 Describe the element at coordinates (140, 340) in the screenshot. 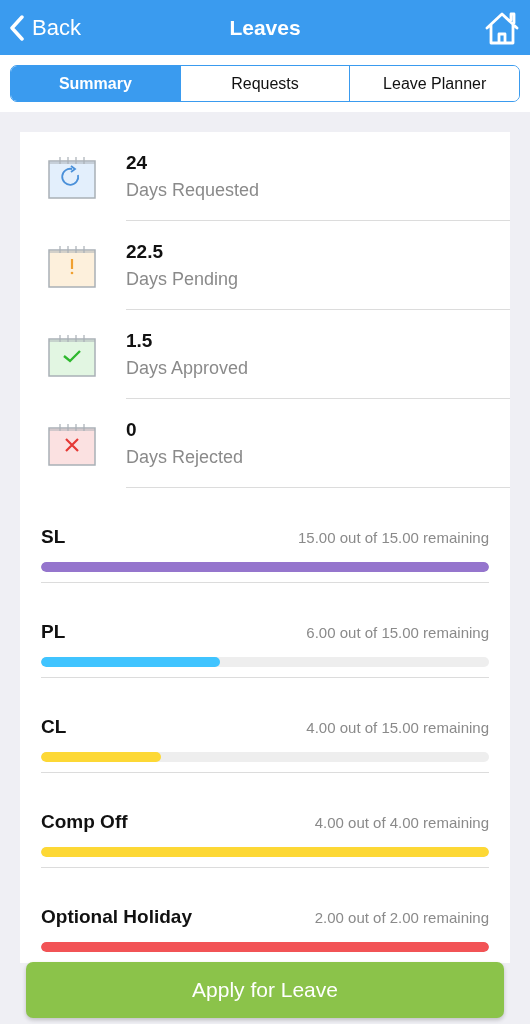

I see `stat-value: 1.5` at that location.